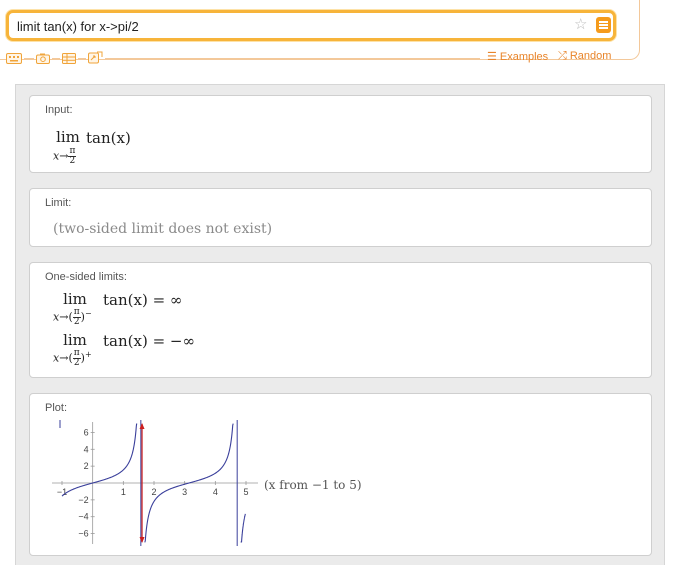  I want to click on random-label: Random, so click(590, 56).